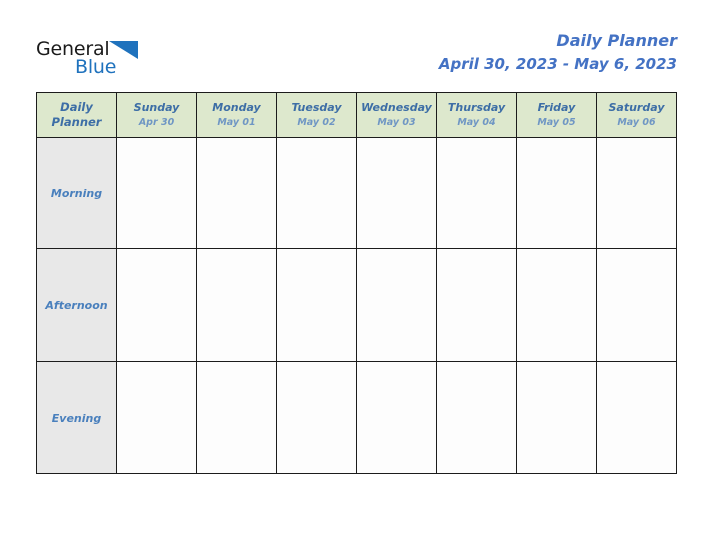 The width and height of the screenshot is (712, 550). I want to click on column-date: May 06, so click(636, 122).